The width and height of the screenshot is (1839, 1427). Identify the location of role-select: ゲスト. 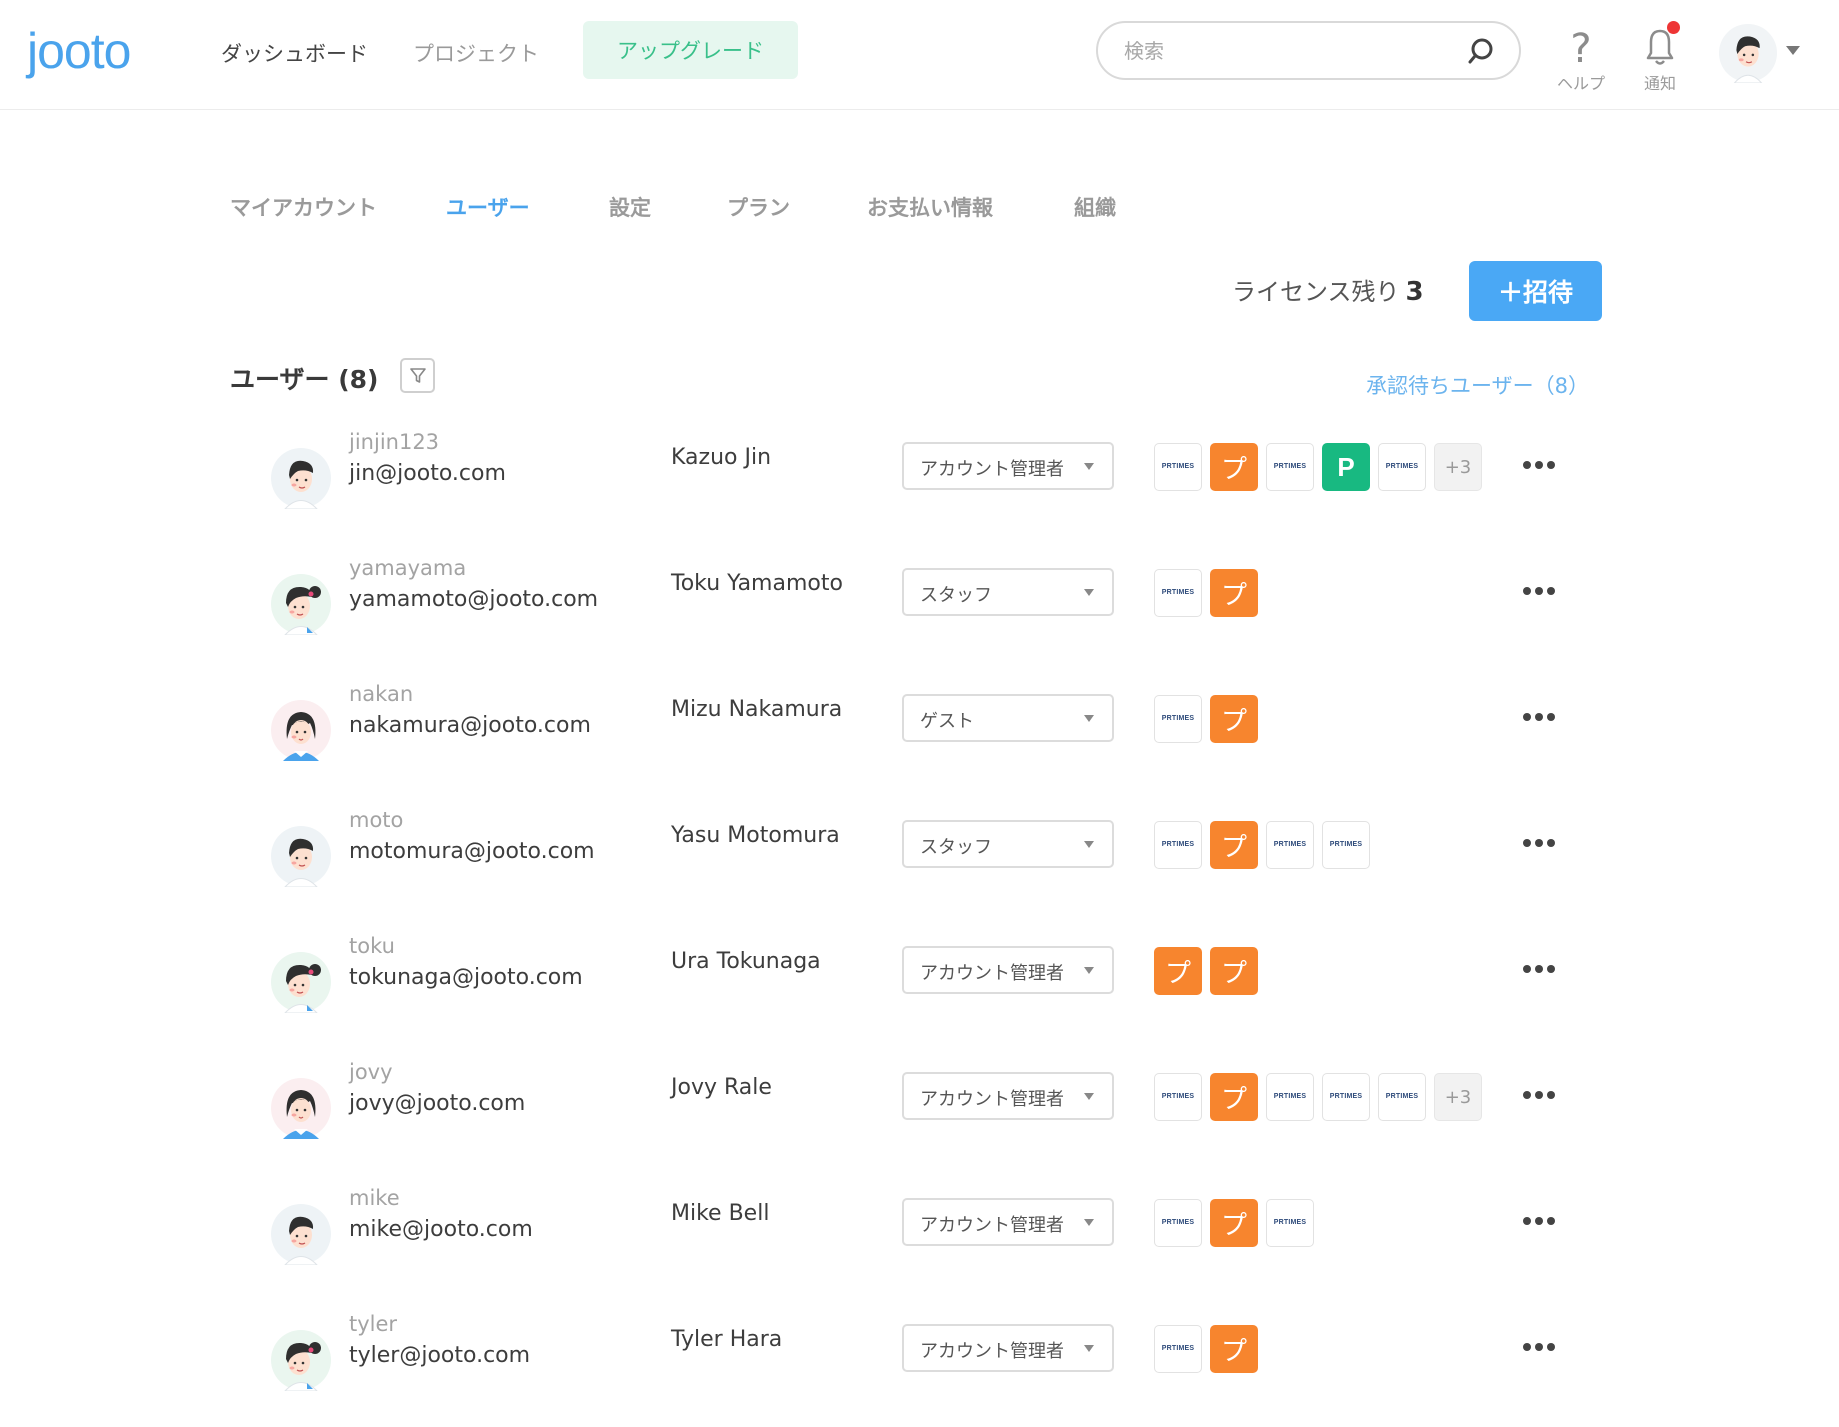
(1008, 718).